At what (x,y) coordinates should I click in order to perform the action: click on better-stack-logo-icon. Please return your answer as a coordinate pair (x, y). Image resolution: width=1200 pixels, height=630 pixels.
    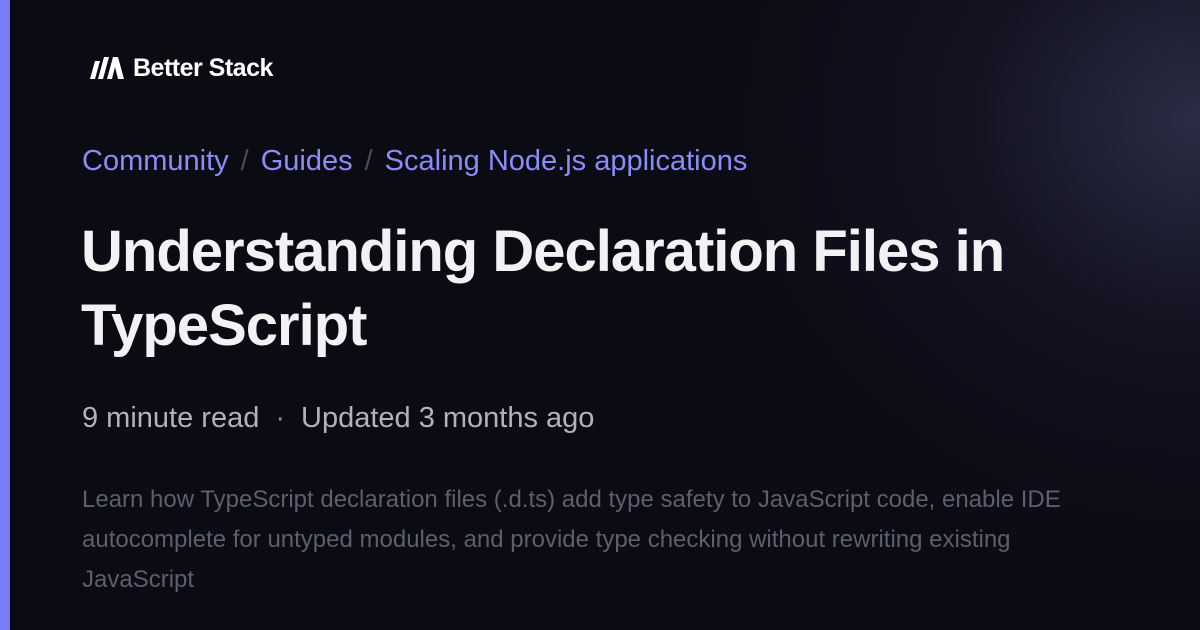
    Looking at the image, I should click on (107, 68).